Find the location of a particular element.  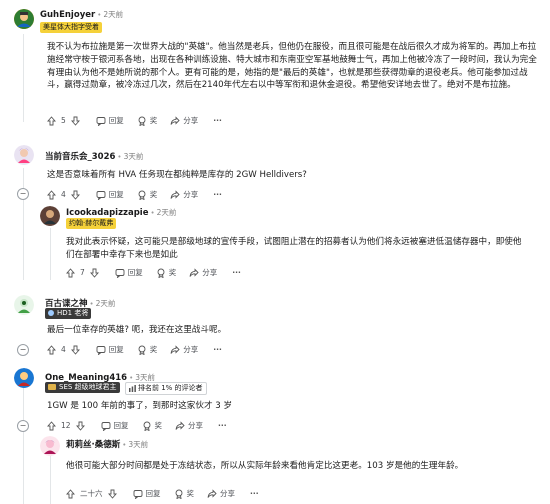

user-flair: 约翰·赫尔戴弗 is located at coordinates (91, 223).